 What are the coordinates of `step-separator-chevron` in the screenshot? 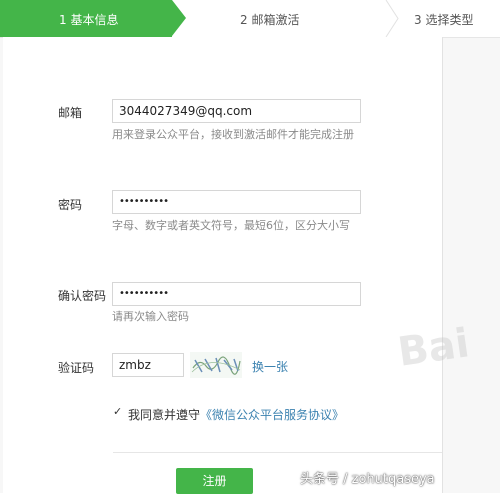 It's located at (392, 18).